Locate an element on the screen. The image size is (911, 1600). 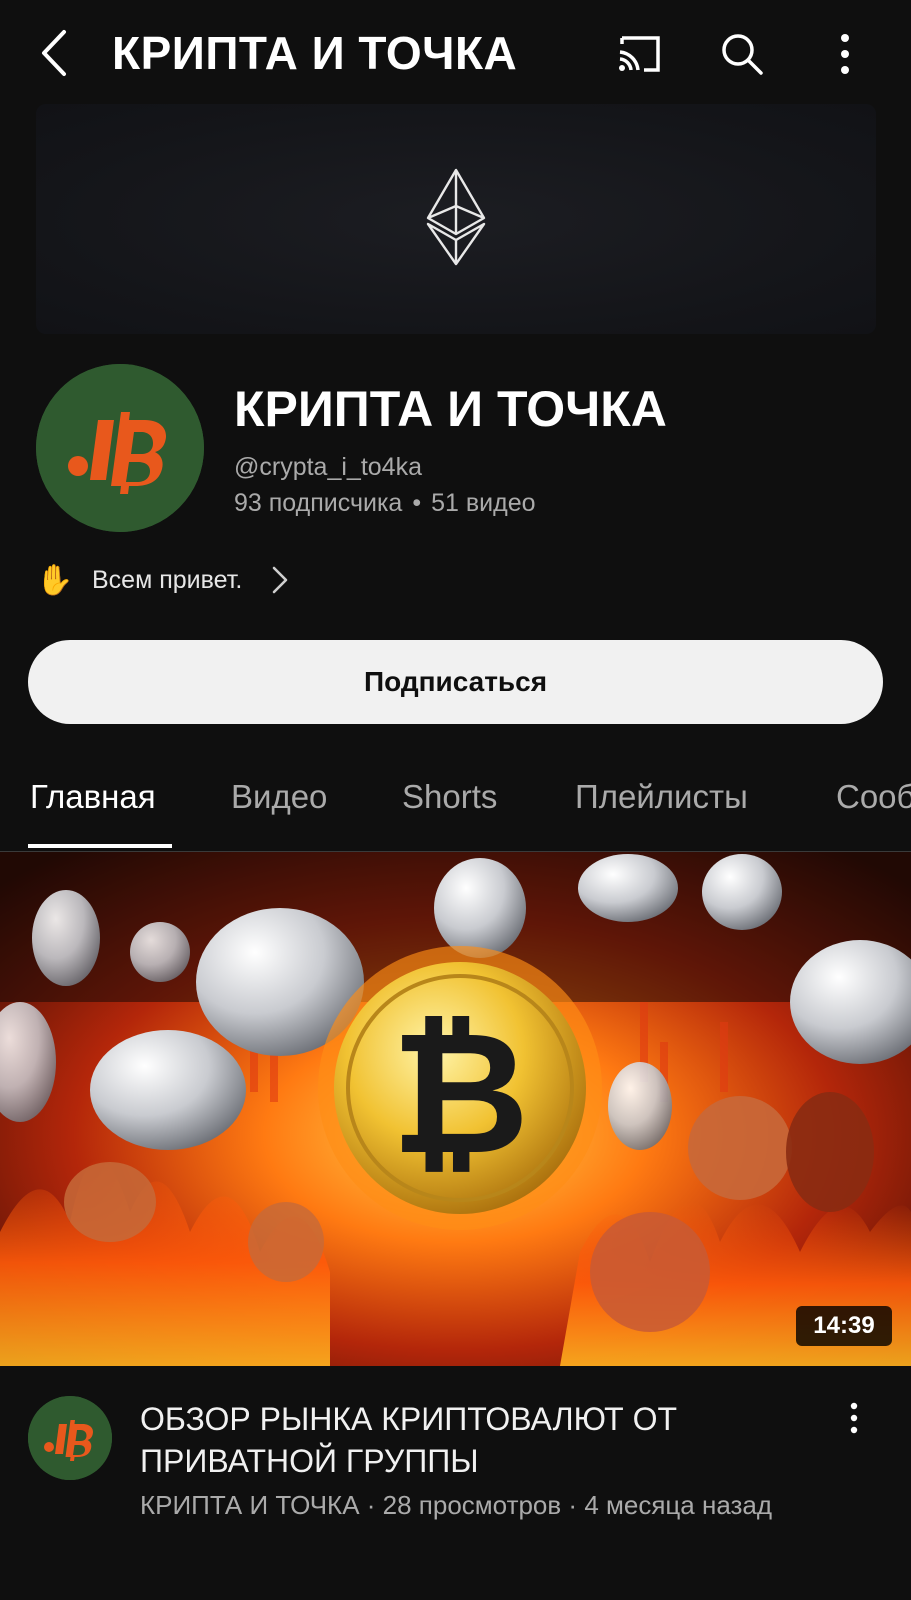
video-channel-avatar is located at coordinates (70, 1438).